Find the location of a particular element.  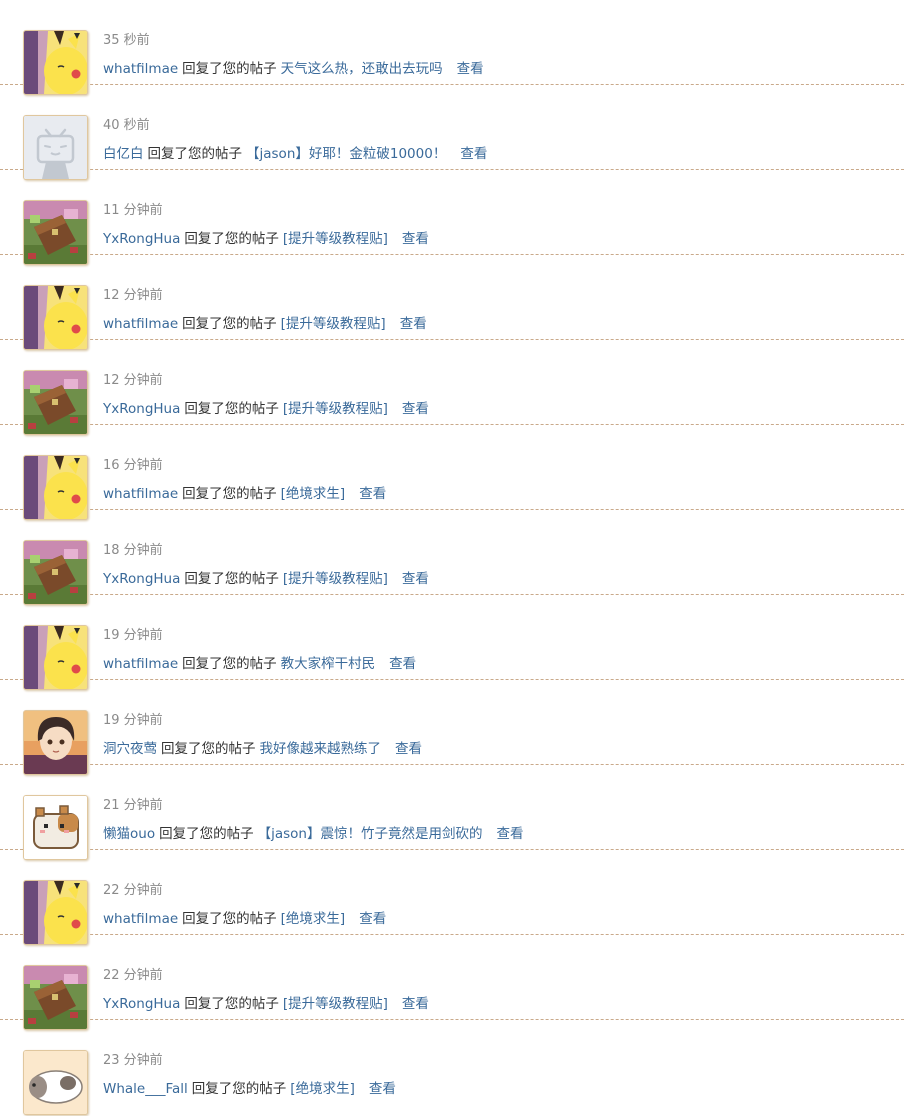

thread-link: 我好像越来越熟练了 is located at coordinates (321, 749).